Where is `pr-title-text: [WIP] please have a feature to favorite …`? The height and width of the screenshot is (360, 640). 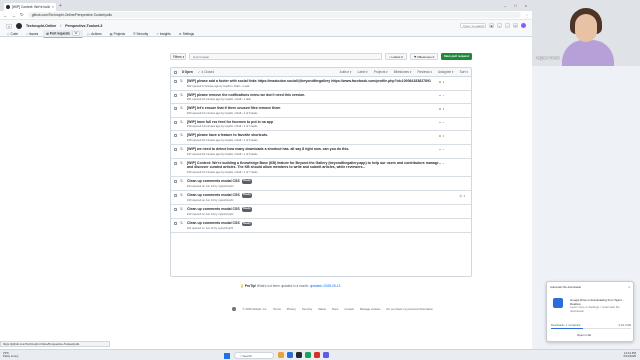 pr-title-text: [WIP] please have a feature to favorite … is located at coordinates (227, 135).